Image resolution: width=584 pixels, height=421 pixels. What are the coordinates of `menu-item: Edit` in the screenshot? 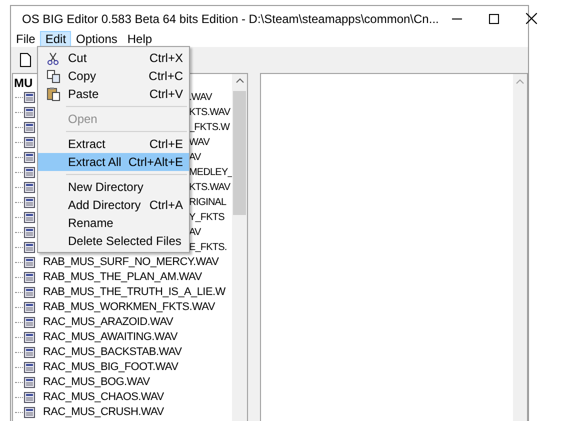 It's located at (56, 39).